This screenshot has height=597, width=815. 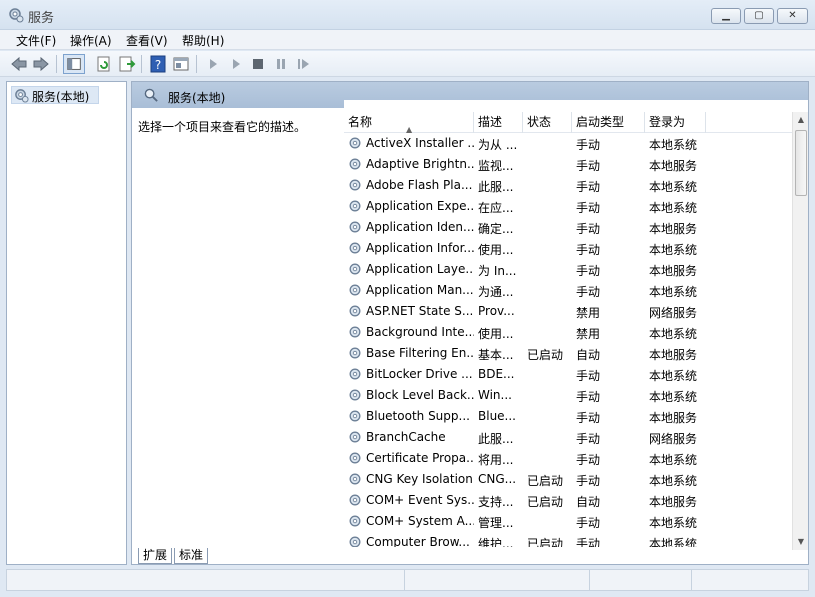 I want to click on minimize-icon: ▁, so click(x=726, y=15).